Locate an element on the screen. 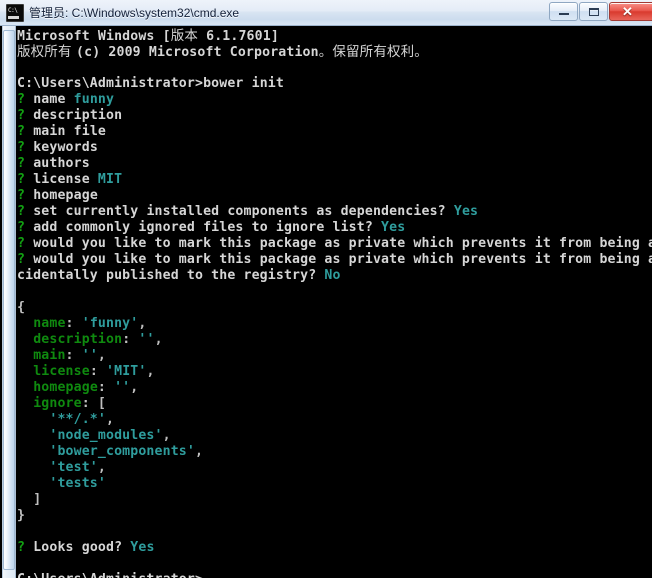  window-titlebar: 管理员: C:\Windows\system32\cmd.exe ✕ is located at coordinates (326, 13).